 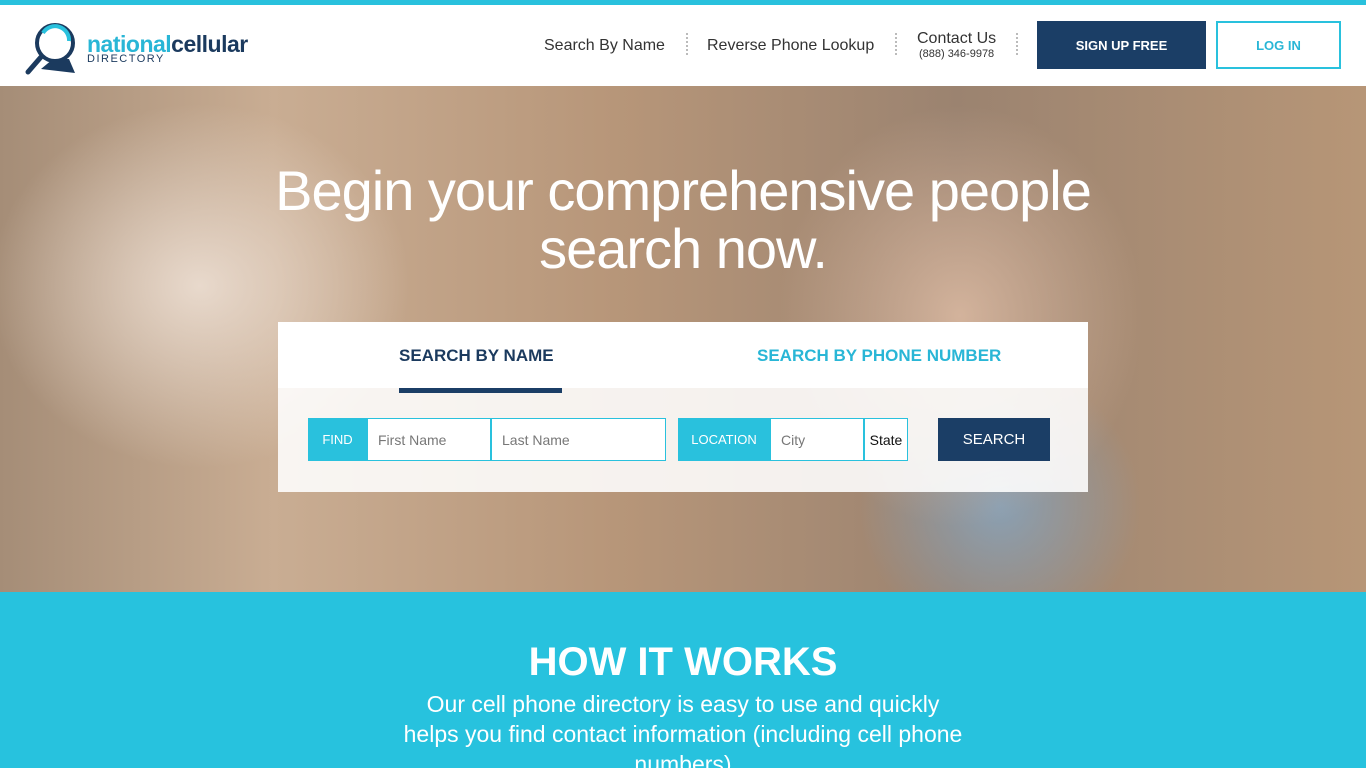 What do you see at coordinates (476, 356) in the screenshot?
I see `tab-search-by-name: SEARCH BY NAME` at bounding box center [476, 356].